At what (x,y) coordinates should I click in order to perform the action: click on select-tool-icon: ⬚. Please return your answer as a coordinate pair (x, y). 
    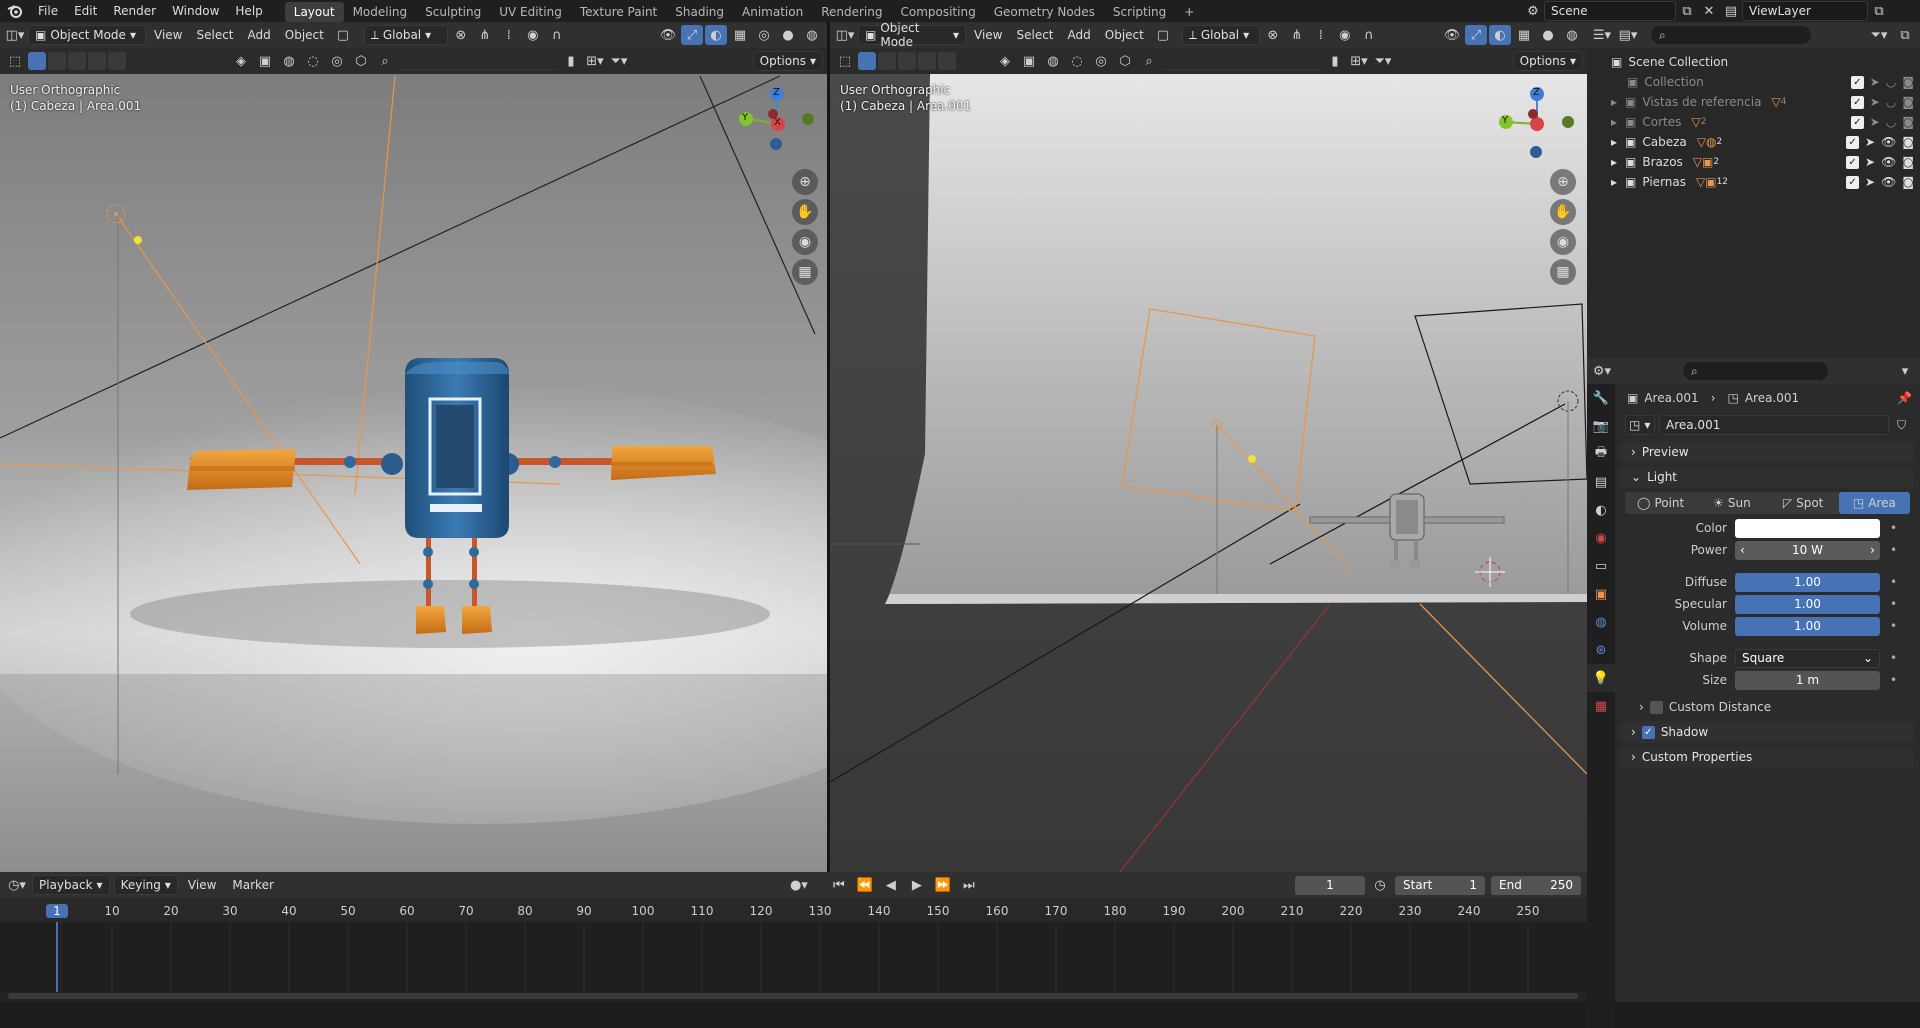
    Looking at the image, I should click on (845, 61).